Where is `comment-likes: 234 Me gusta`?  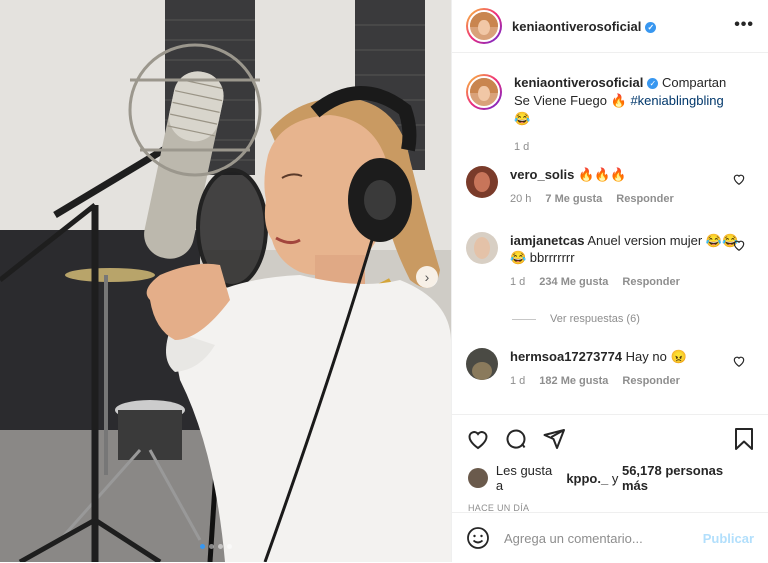 comment-likes: 234 Me gusta is located at coordinates (573, 282).